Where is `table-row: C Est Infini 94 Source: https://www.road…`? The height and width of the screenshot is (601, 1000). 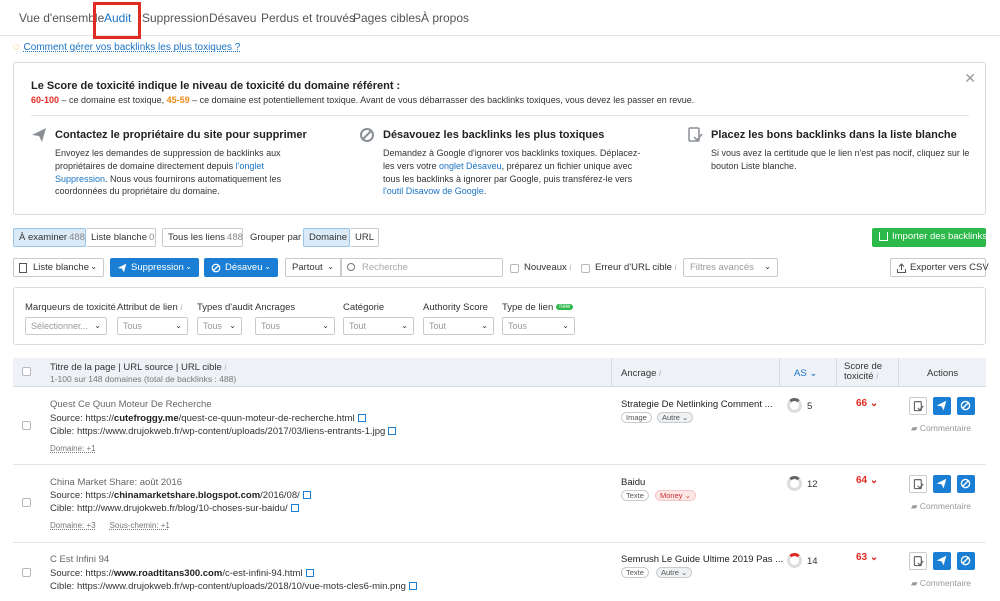 table-row: C Est Infini 94 Source: https://www.road… is located at coordinates (499, 572).